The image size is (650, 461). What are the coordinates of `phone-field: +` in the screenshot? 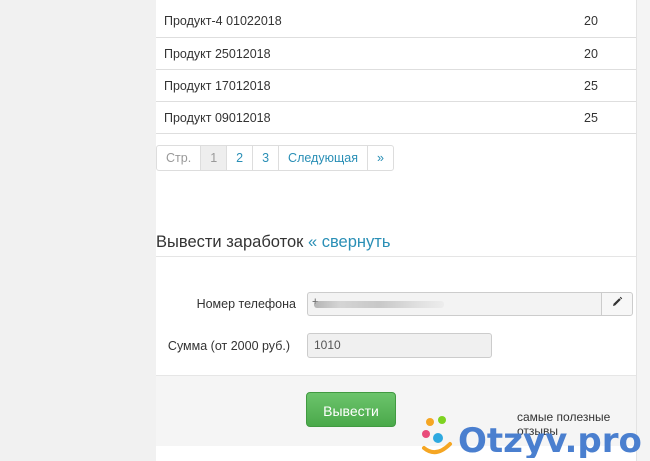 It's located at (470, 304).